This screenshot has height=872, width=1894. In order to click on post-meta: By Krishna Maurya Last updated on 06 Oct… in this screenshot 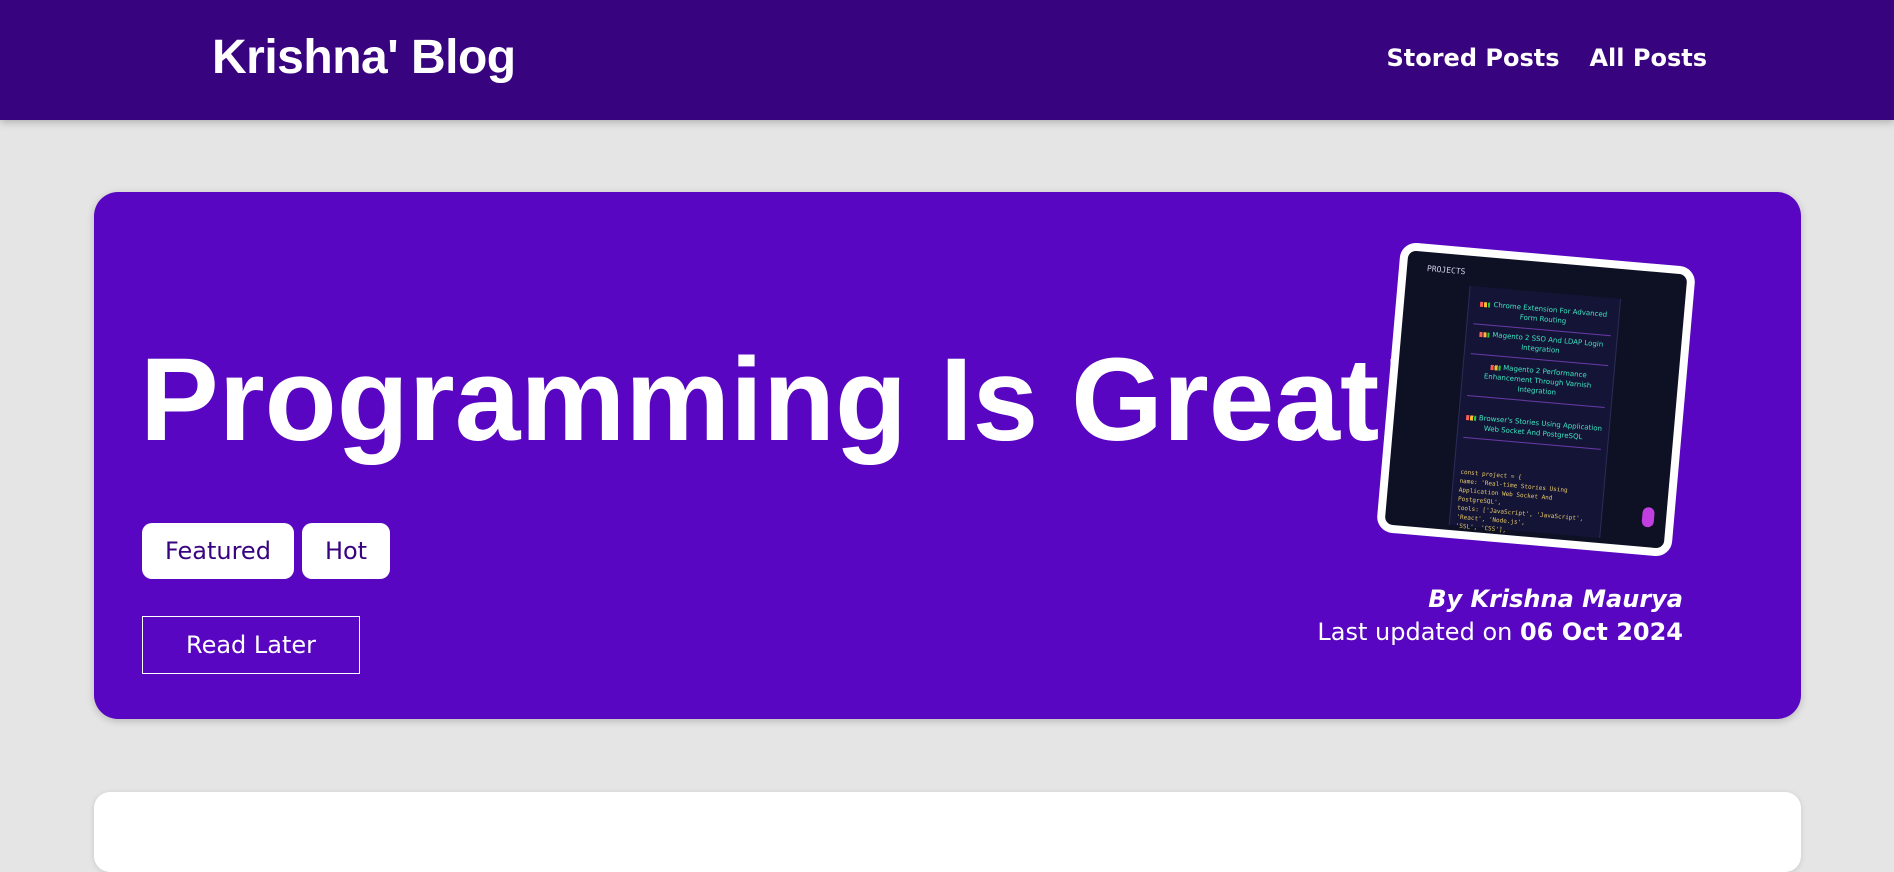, I will do `click(1500, 616)`.